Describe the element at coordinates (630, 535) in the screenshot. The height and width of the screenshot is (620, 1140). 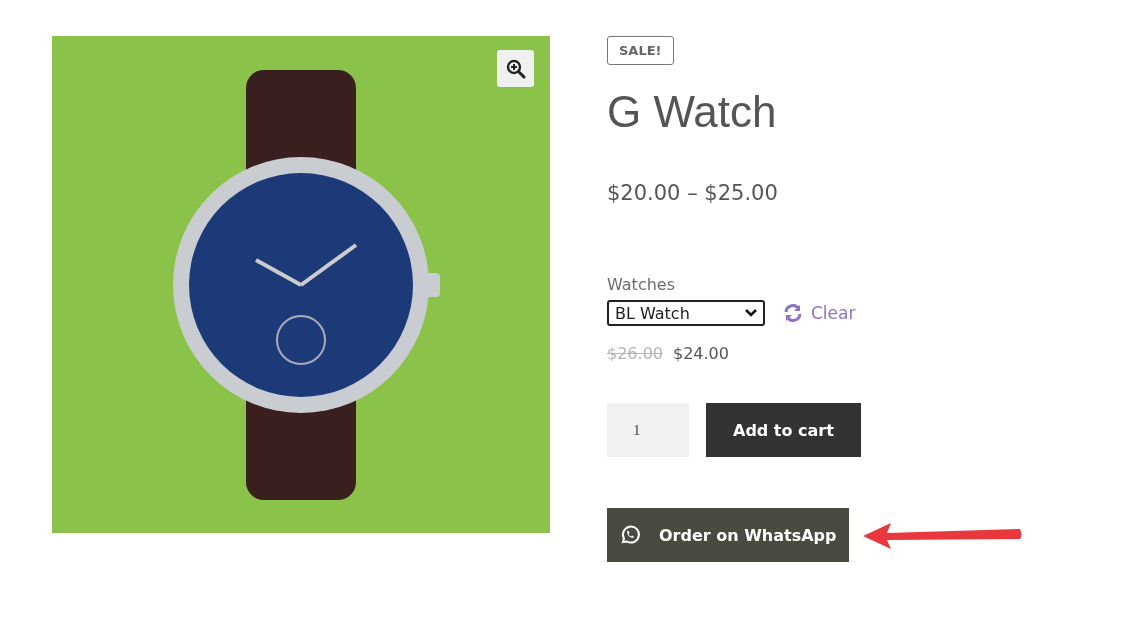
I see `chat-bubble-icon` at that location.